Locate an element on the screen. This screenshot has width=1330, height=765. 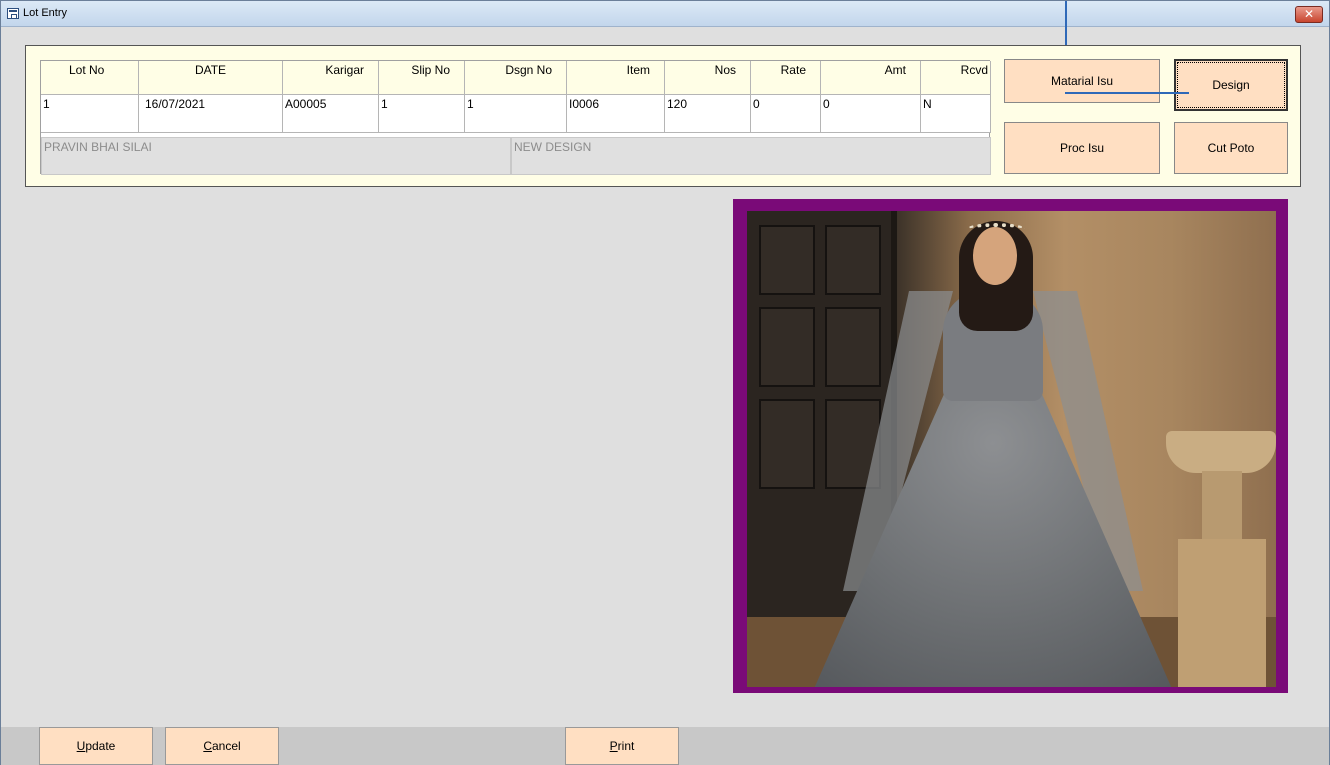
header-lot-no: Lot No is located at coordinates (90, 78).